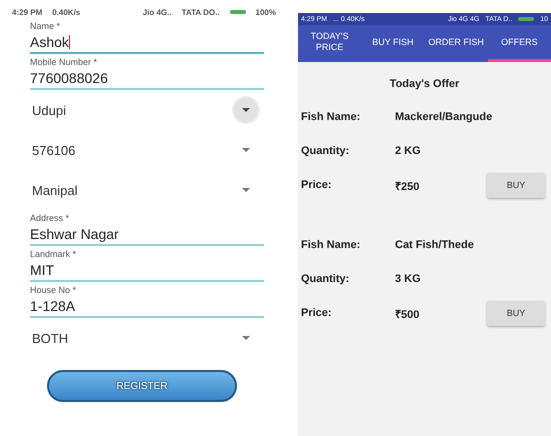  What do you see at coordinates (157, 12) in the screenshot?
I see `carrier-name: Jio 4G..` at bounding box center [157, 12].